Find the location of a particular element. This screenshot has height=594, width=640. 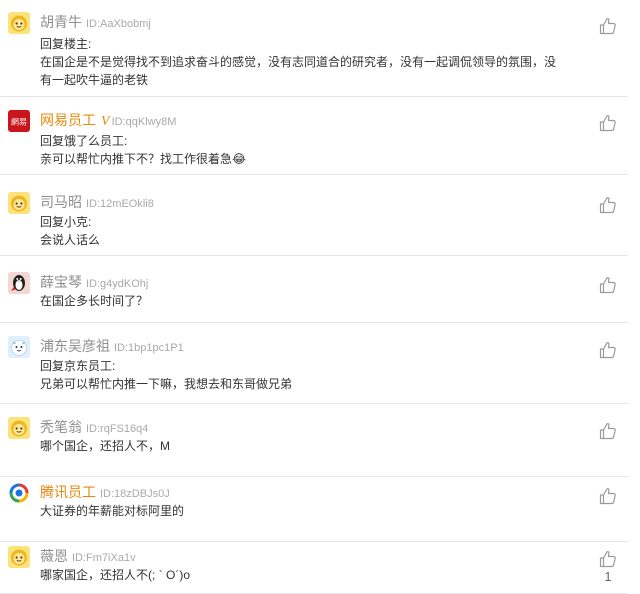

username: 秃笔翁 is located at coordinates (61, 427).